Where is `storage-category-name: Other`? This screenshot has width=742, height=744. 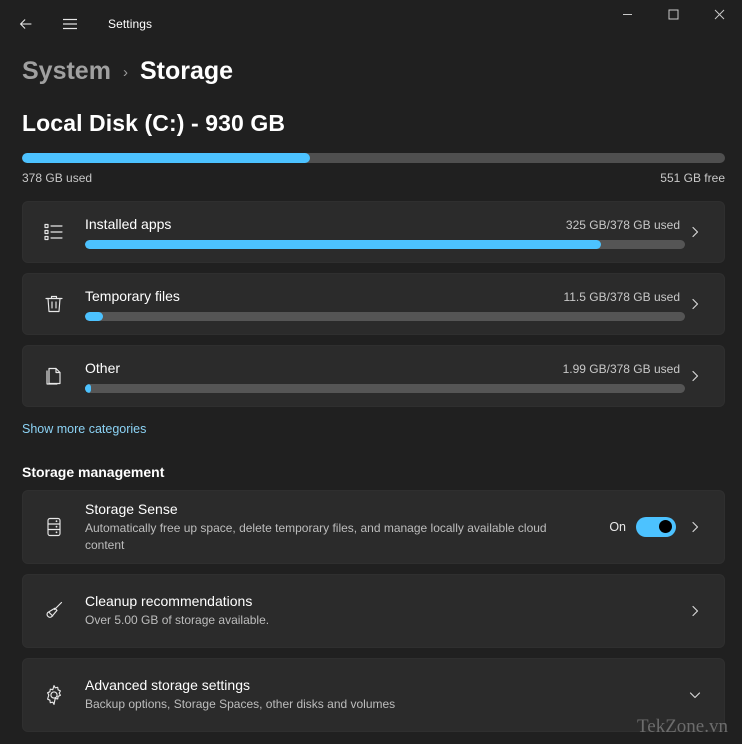 storage-category-name: Other is located at coordinates (103, 367).